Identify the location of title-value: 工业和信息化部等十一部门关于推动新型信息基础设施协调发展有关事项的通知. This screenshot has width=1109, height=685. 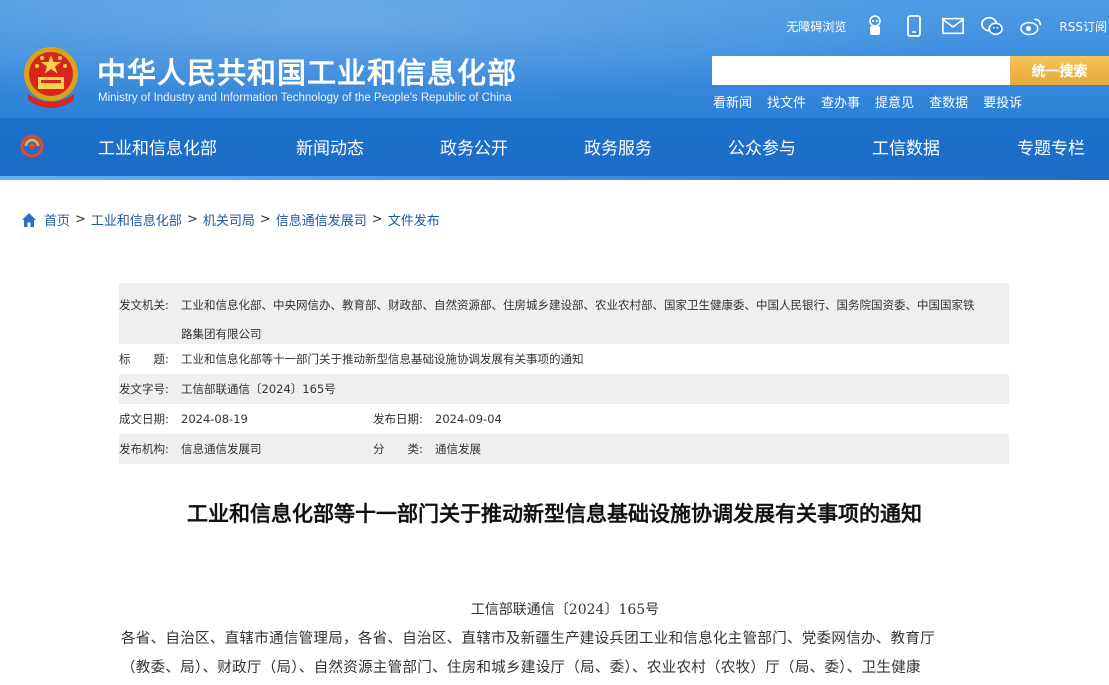
(382, 359).